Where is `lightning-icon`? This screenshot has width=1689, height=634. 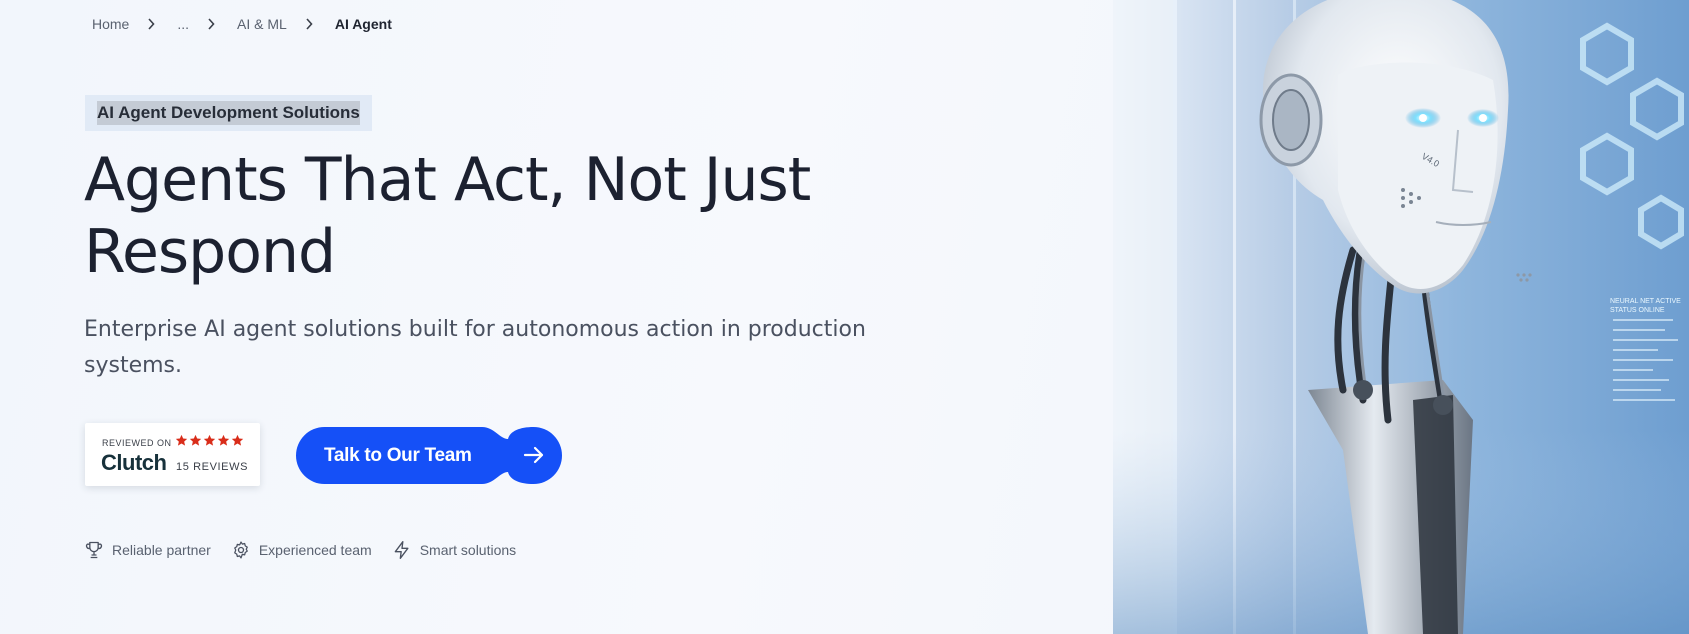 lightning-icon is located at coordinates (401, 550).